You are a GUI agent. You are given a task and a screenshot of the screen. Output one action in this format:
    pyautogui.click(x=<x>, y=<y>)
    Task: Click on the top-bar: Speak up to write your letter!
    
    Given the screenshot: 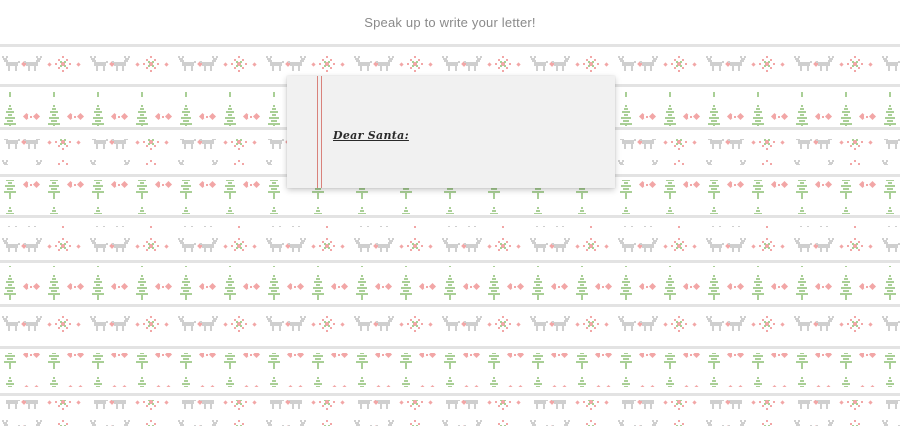 What is the action you would take?
    pyautogui.click(x=450, y=22)
    